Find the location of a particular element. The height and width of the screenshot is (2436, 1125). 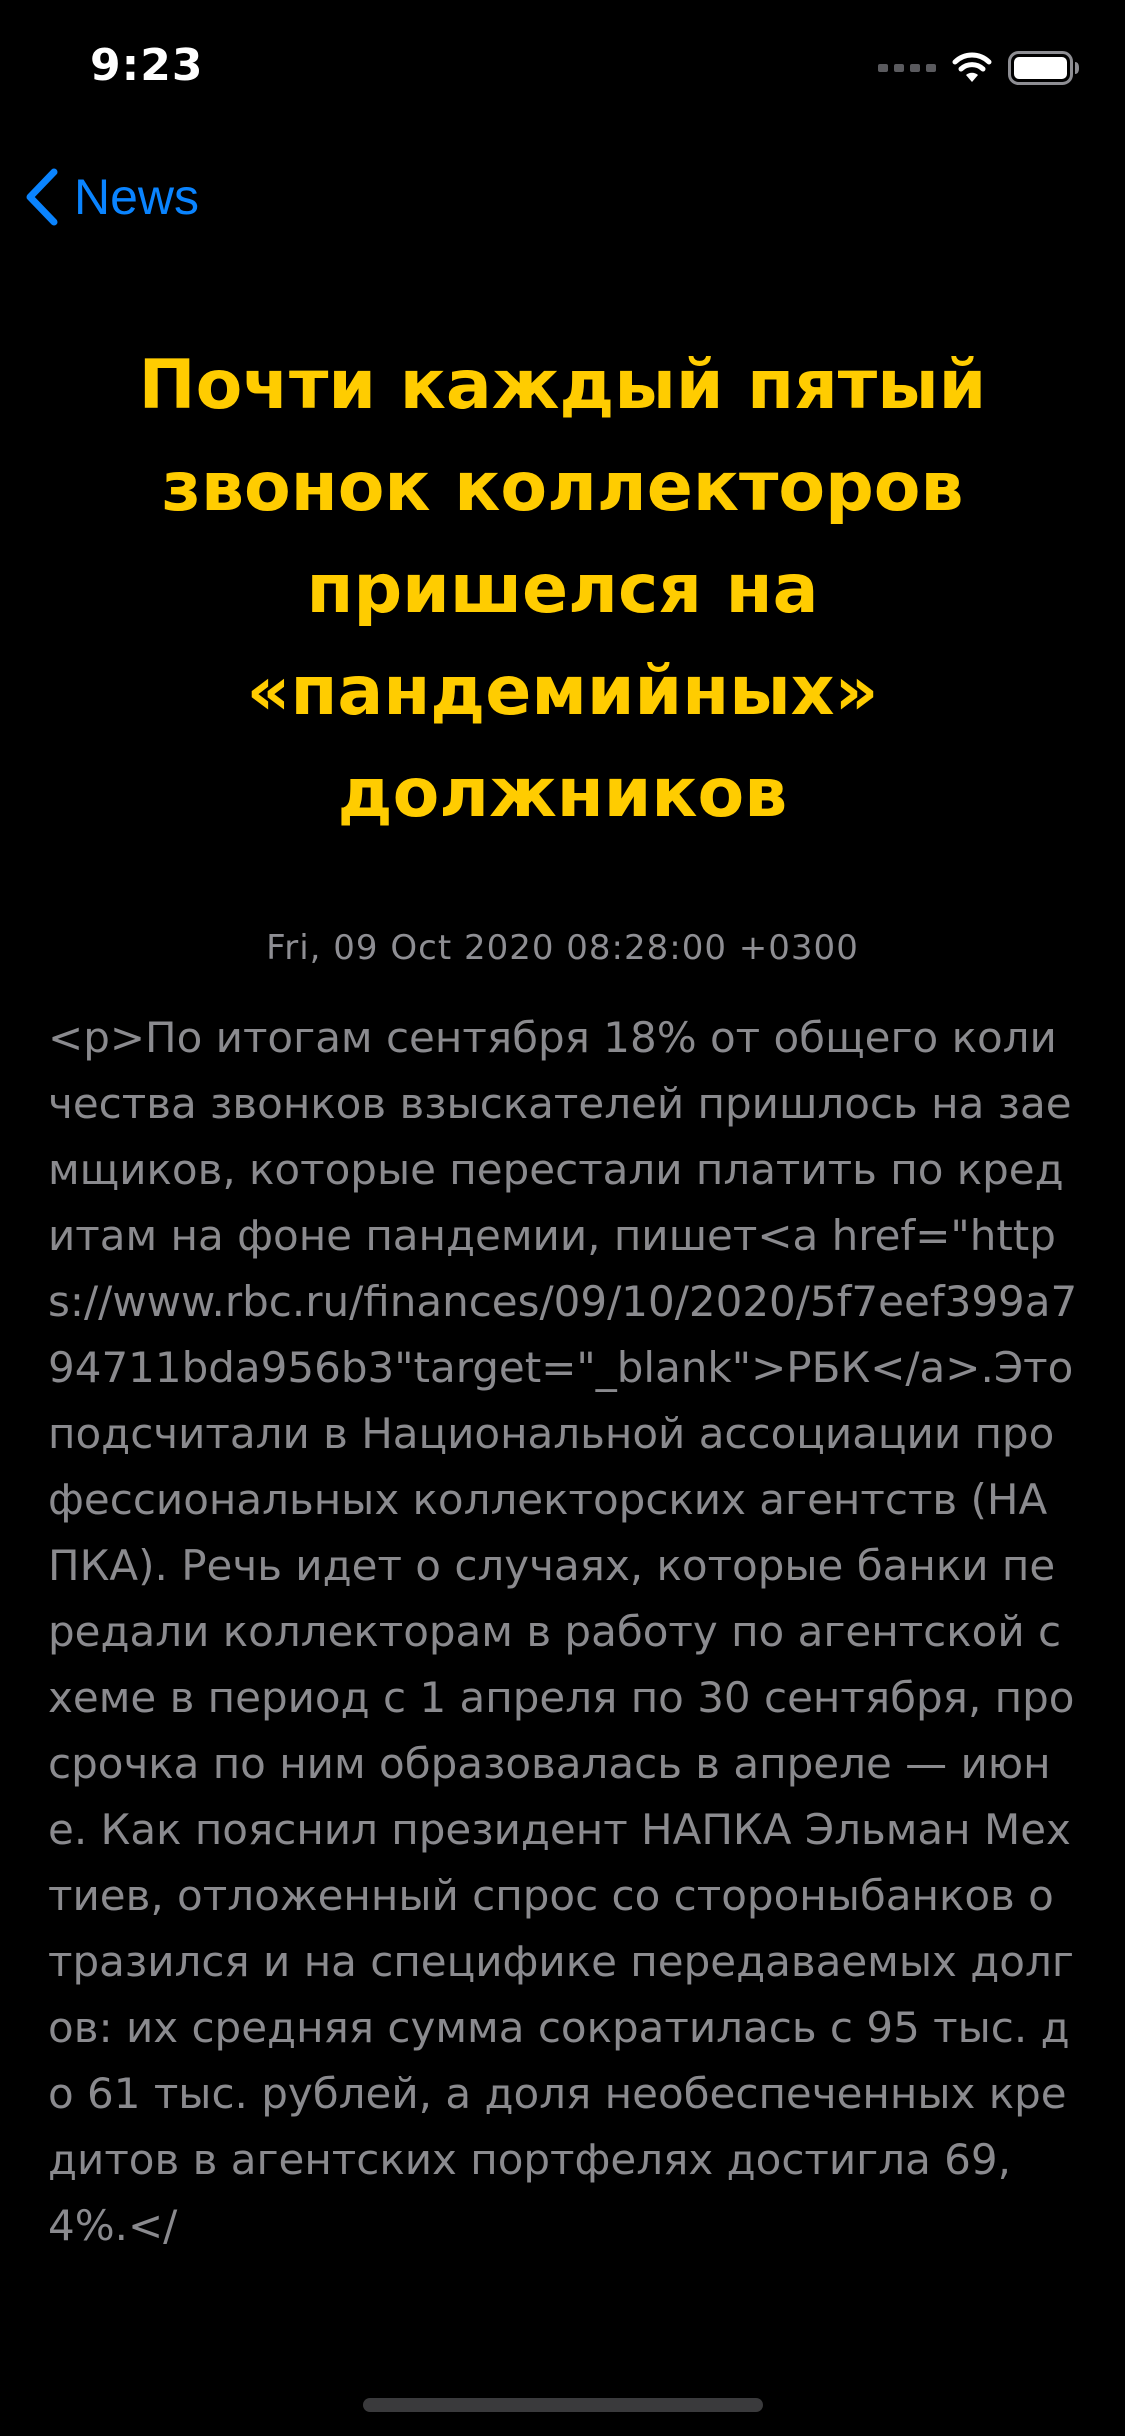

home-indicator is located at coordinates (563, 2405).